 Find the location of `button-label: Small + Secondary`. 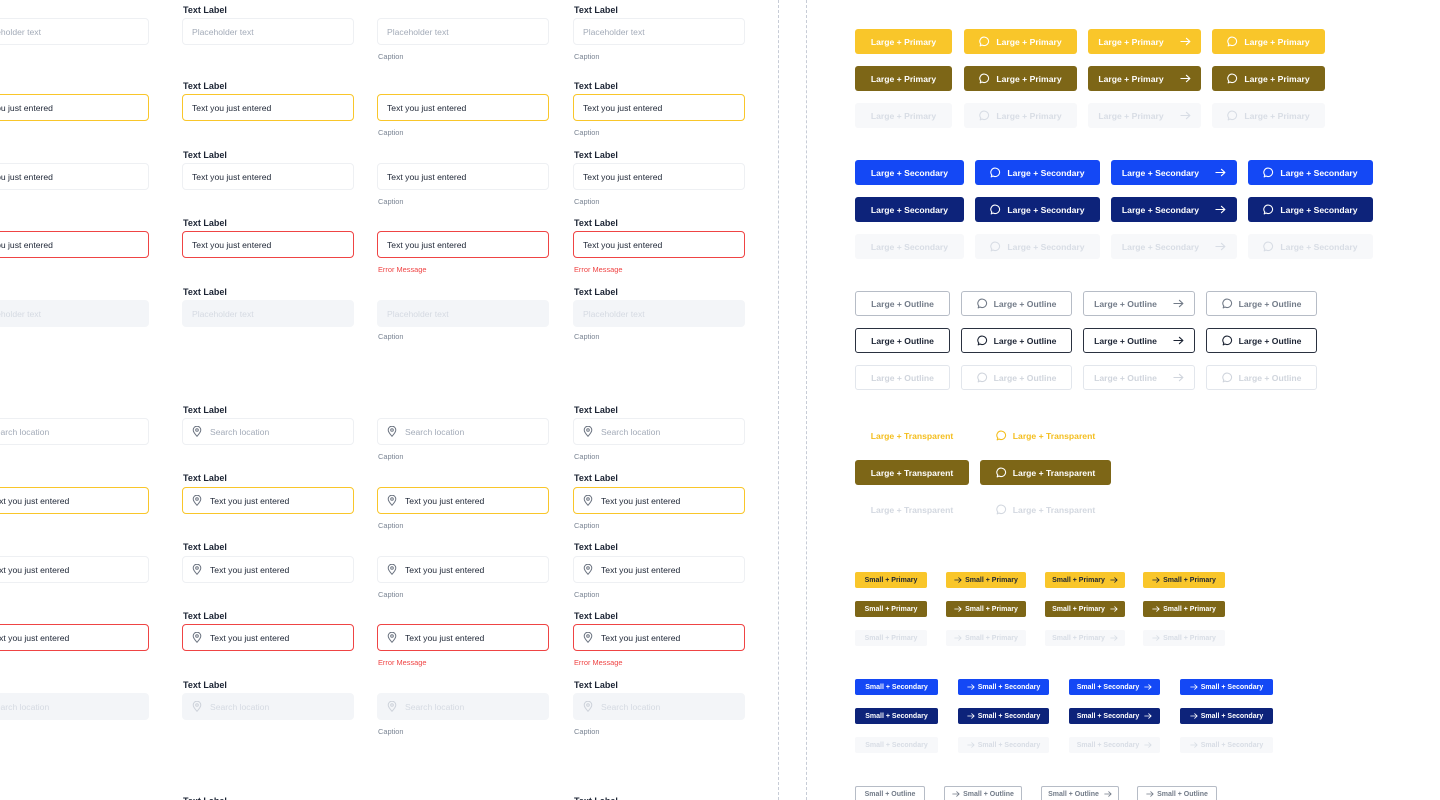

button-label: Small + Secondary is located at coordinates (896, 716).